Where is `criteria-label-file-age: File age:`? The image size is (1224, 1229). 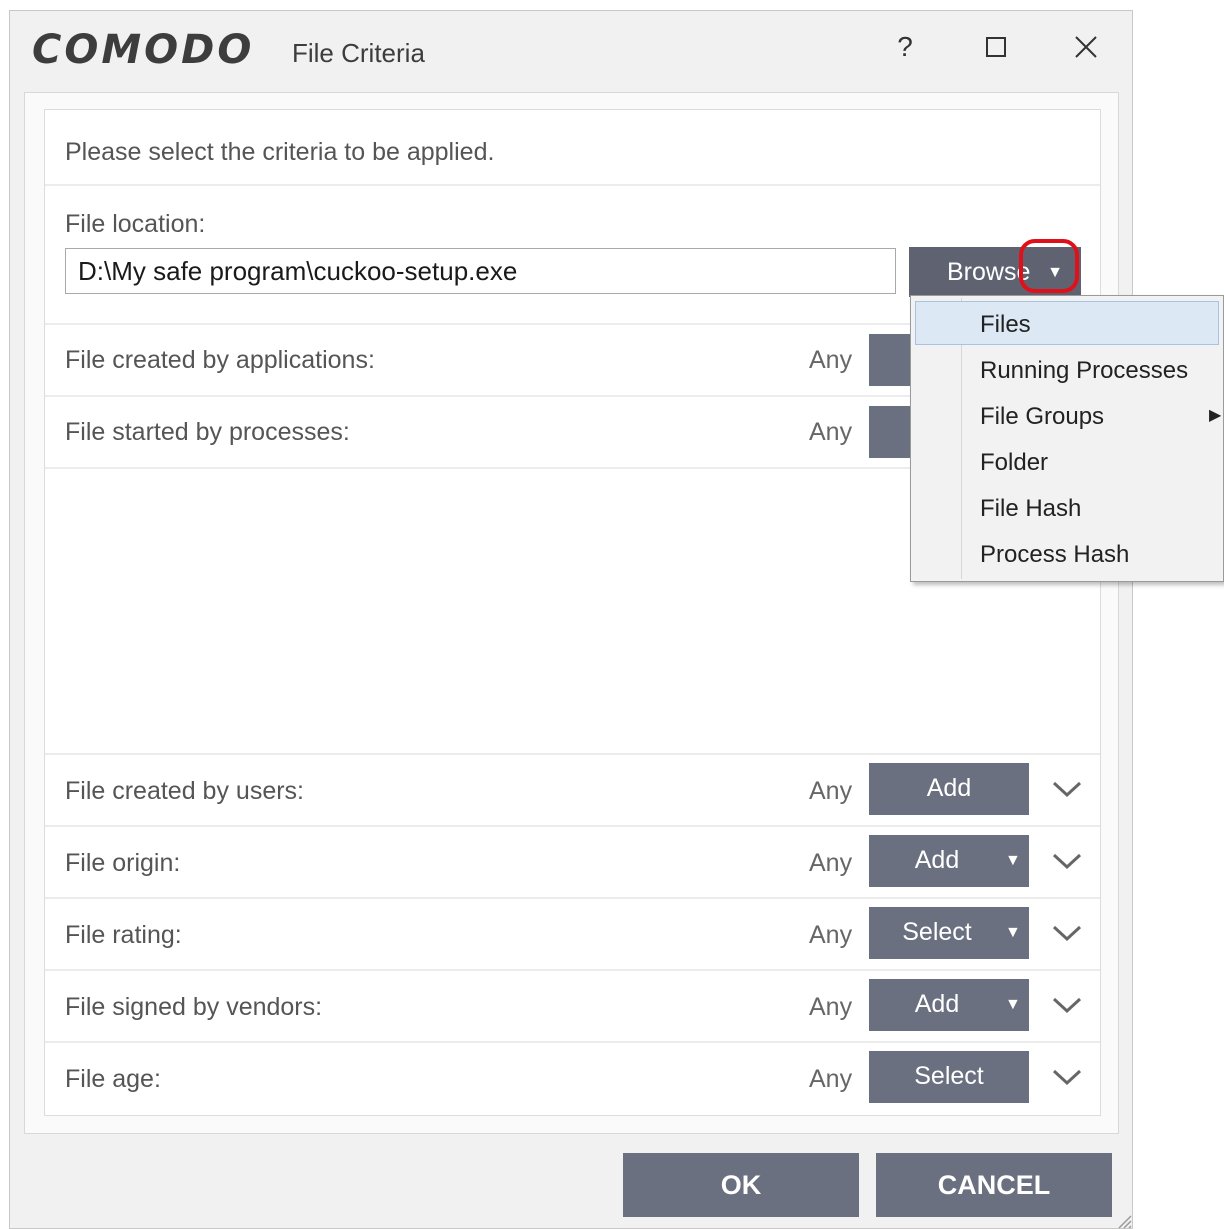 criteria-label-file-age: File age: is located at coordinates (113, 1079).